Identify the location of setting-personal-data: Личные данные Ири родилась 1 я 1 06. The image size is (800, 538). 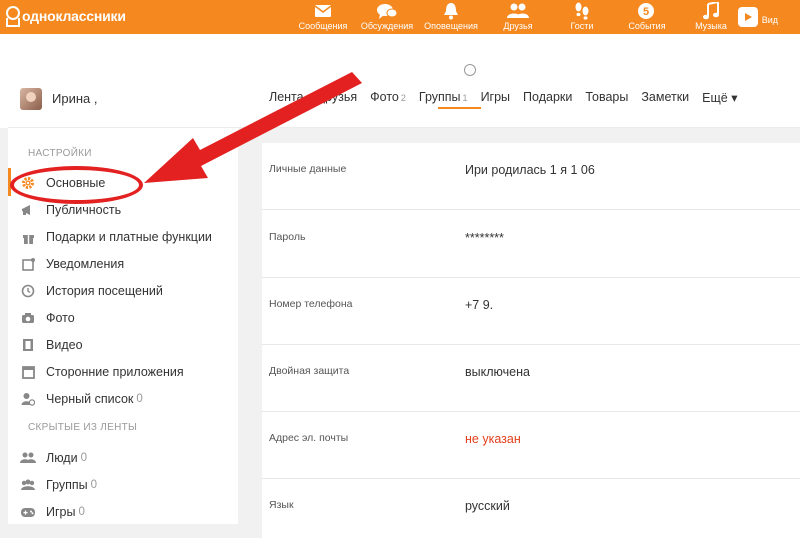
(531, 176).